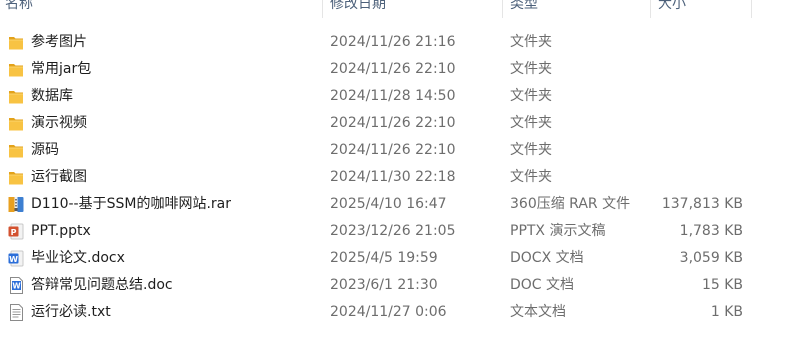  I want to click on file-type: PPTX 演示文稿, so click(558, 231).